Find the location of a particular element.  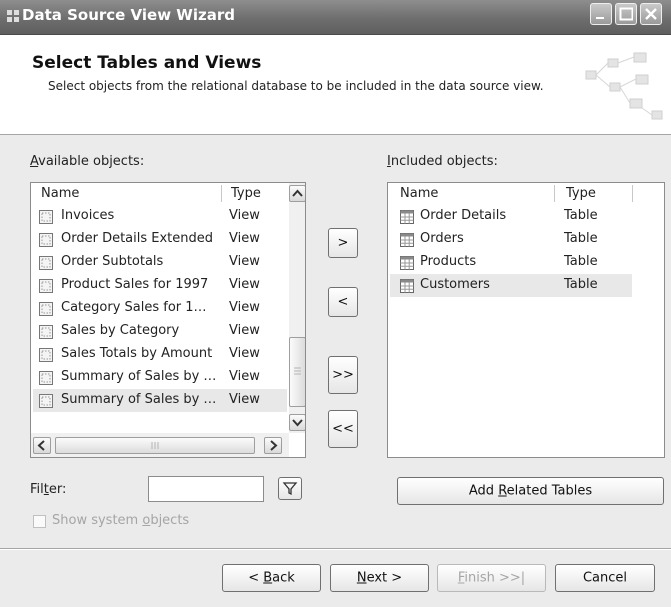

included-col-name: Name is located at coordinates (419, 193).